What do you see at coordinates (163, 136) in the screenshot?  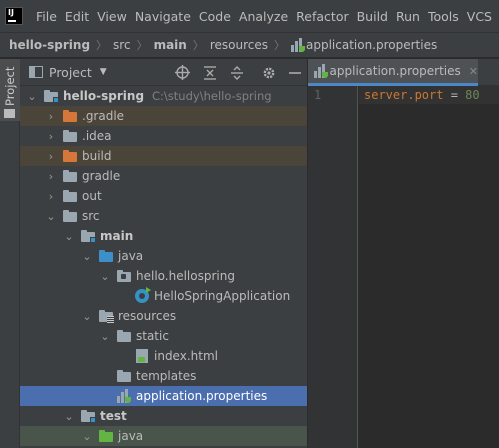 I see `tree-item-idea: › .idea` at bounding box center [163, 136].